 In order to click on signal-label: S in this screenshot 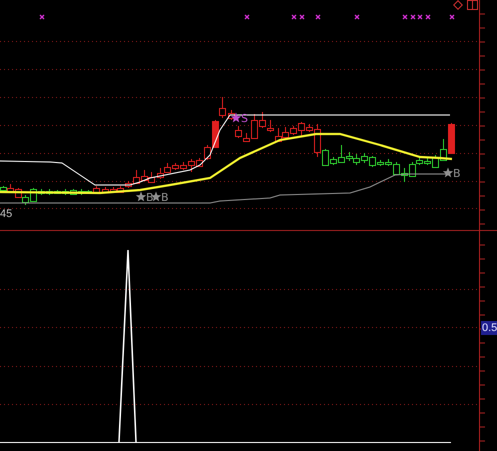, I will do `click(244, 118)`.